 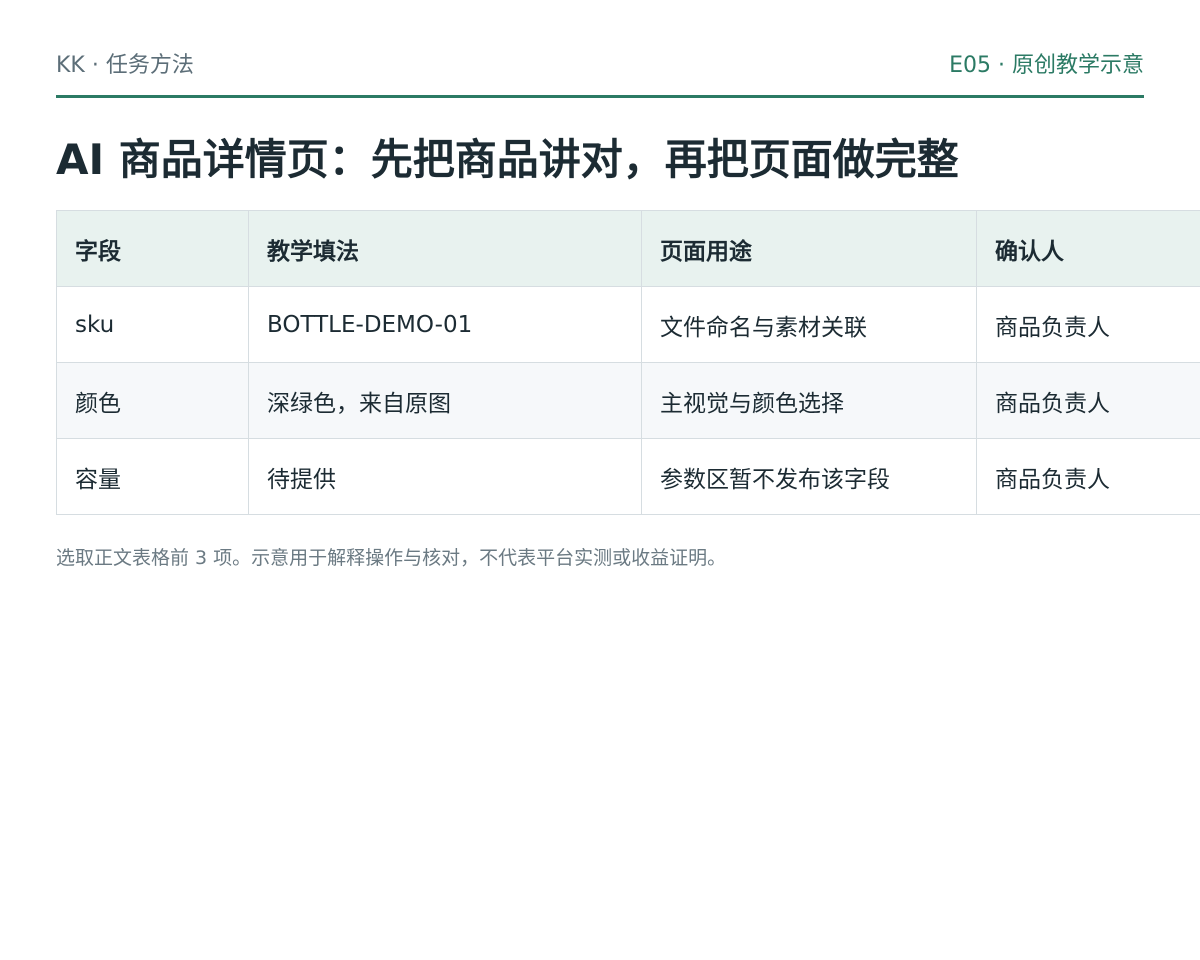 What do you see at coordinates (445, 476) in the screenshot?
I see `table-cell: 待提供` at bounding box center [445, 476].